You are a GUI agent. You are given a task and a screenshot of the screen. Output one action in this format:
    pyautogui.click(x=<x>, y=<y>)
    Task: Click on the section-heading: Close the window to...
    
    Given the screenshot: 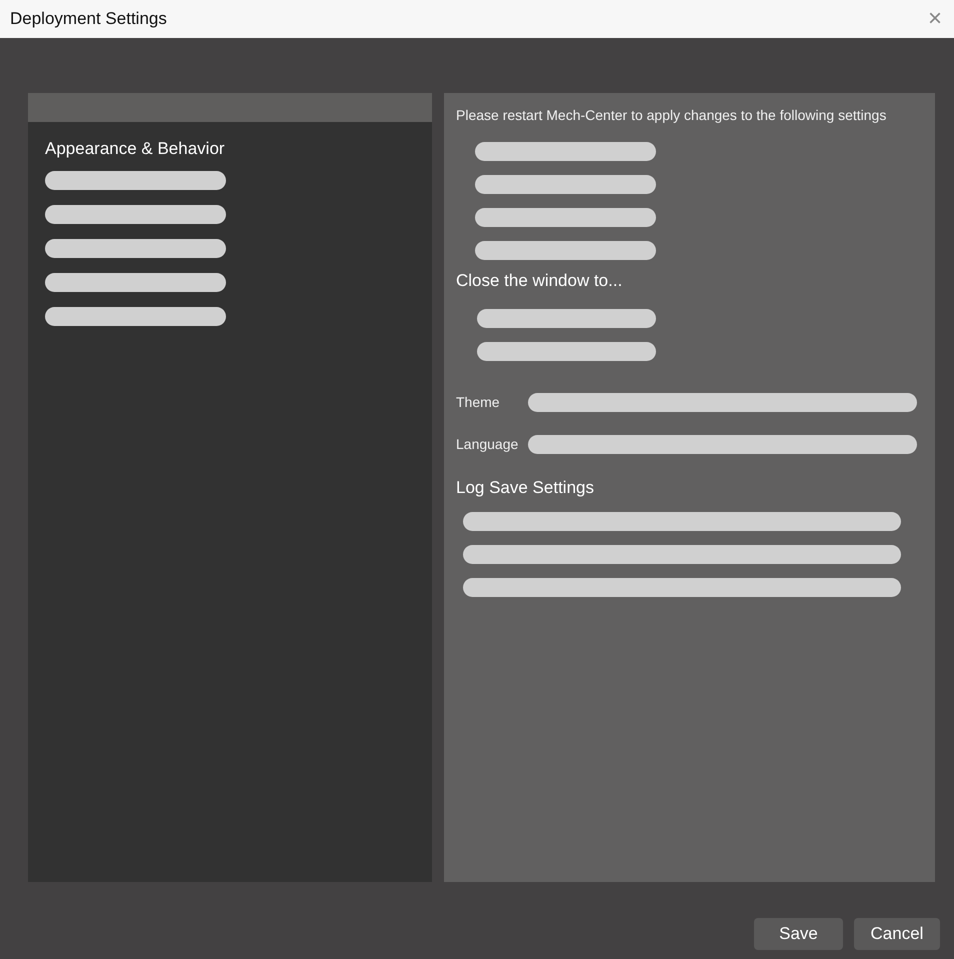 What is the action you would take?
    pyautogui.click(x=540, y=281)
    